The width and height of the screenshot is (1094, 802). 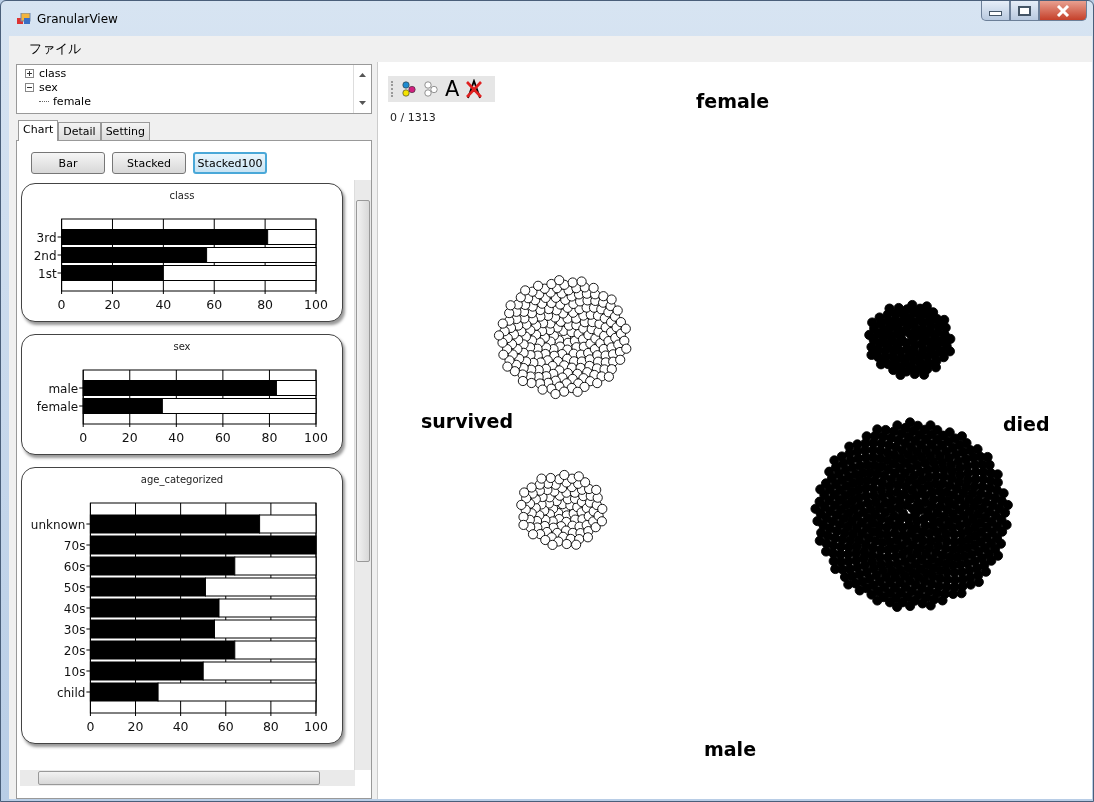 I want to click on category-label: male, so click(x=63, y=388).